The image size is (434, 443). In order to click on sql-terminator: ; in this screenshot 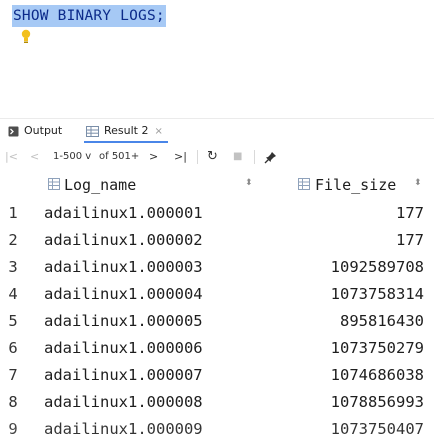, I will do `click(160, 16)`.